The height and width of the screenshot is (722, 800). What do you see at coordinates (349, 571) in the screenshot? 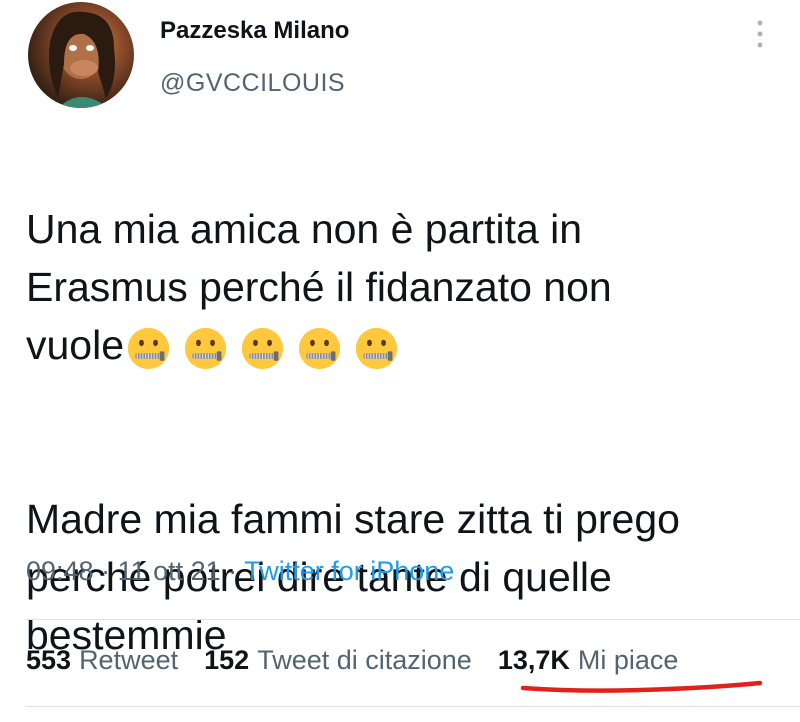
I see `tweet-source-link: Twitter for iPhone` at bounding box center [349, 571].